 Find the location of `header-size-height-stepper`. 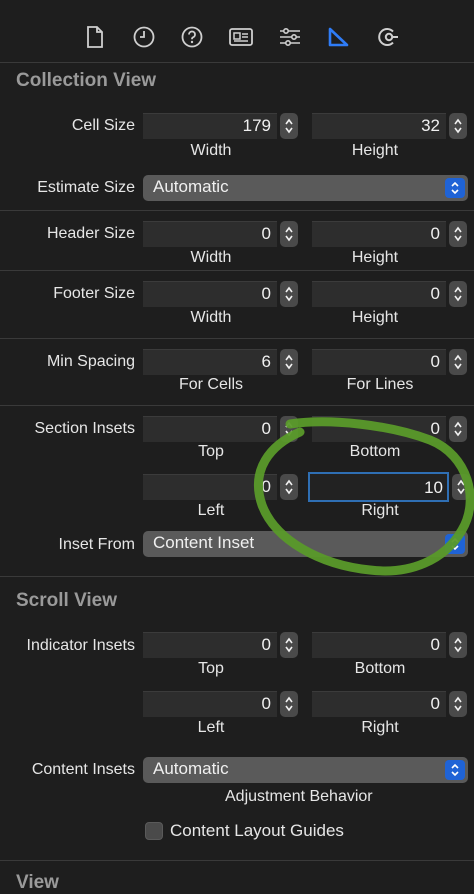

header-size-height-stepper is located at coordinates (458, 234).